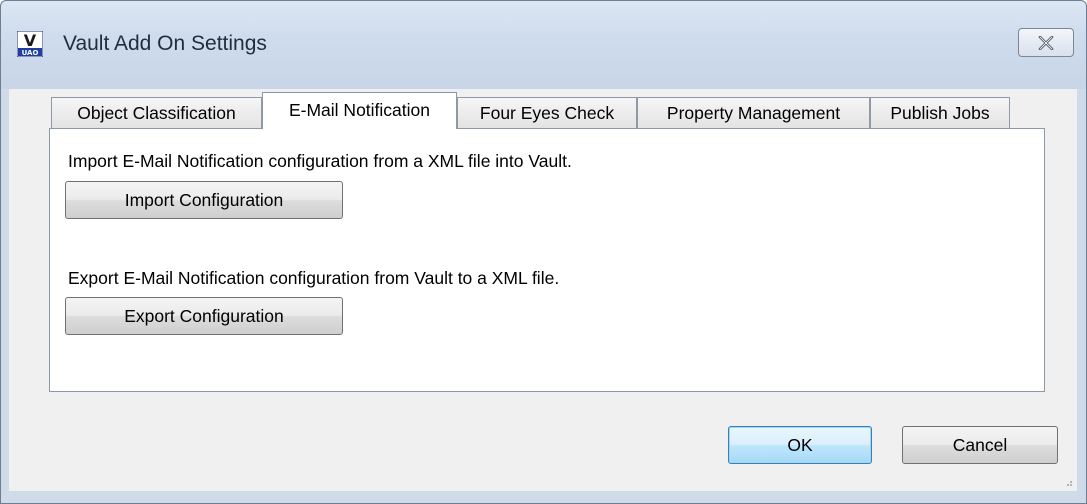  What do you see at coordinates (30, 53) in the screenshot?
I see `svg-text: UAO` at bounding box center [30, 53].